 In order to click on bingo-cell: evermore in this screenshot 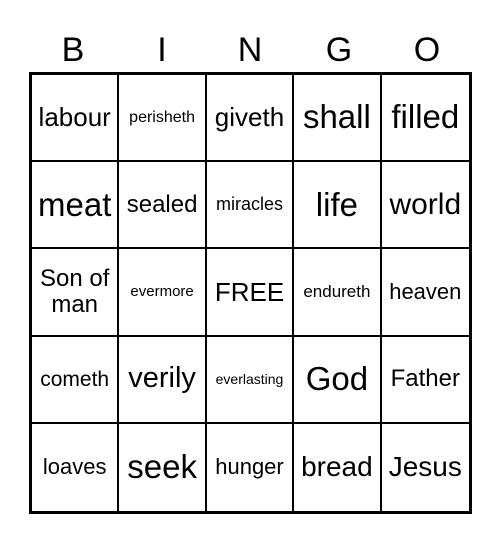, I will do `click(163, 293)`.